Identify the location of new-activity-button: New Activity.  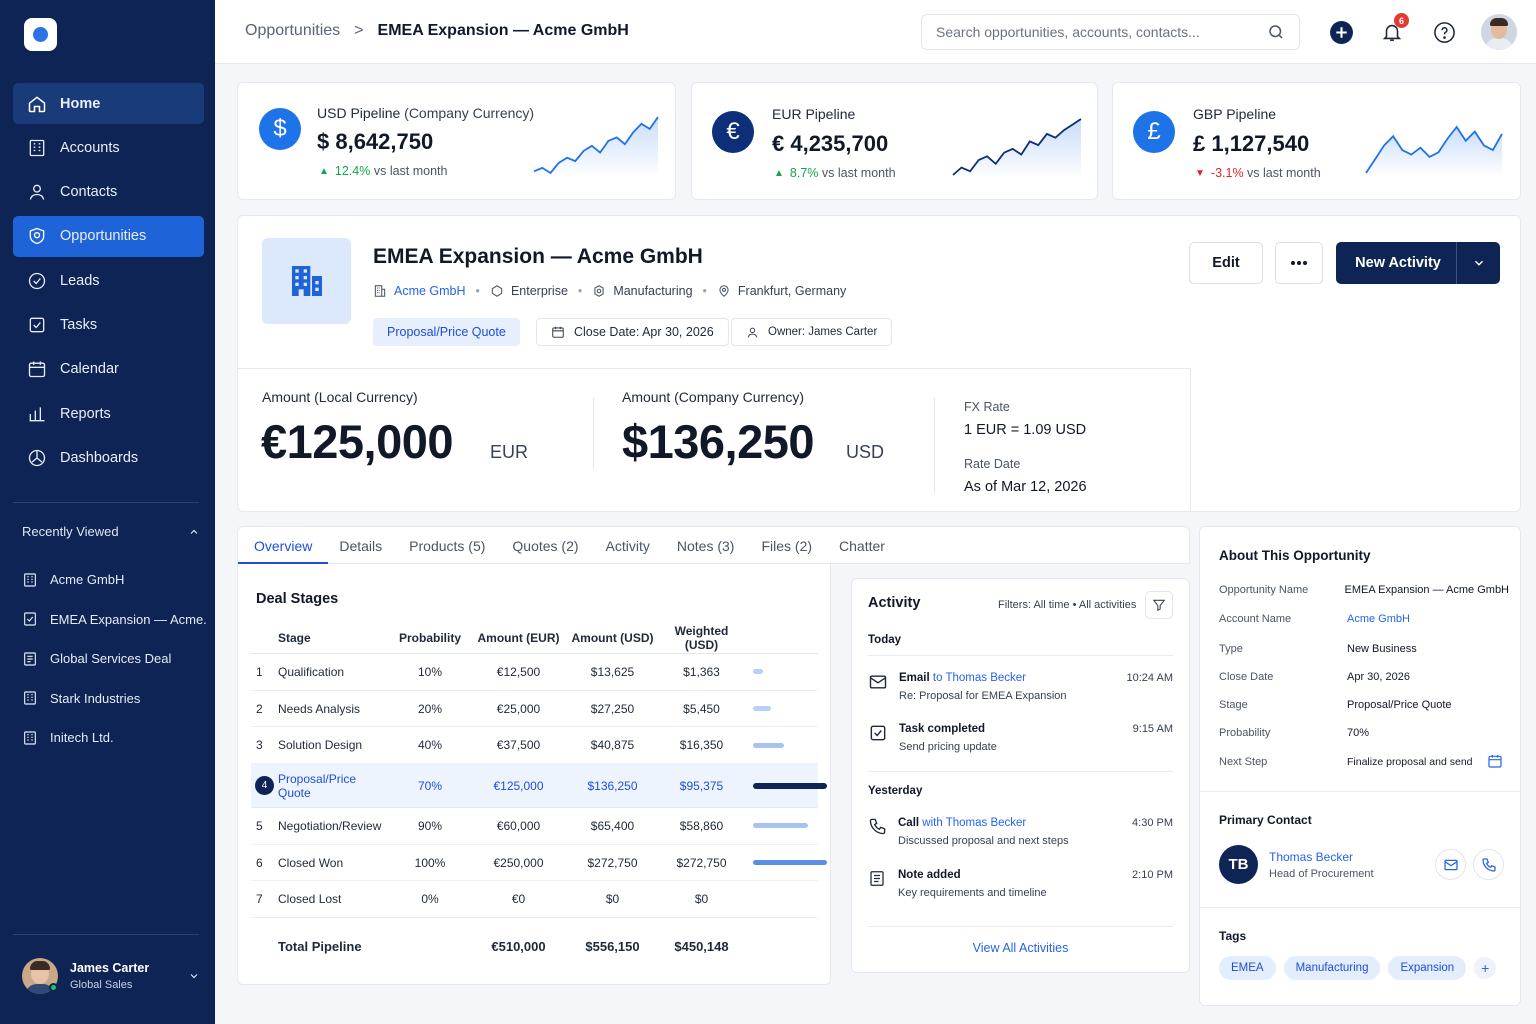
(1418, 263).